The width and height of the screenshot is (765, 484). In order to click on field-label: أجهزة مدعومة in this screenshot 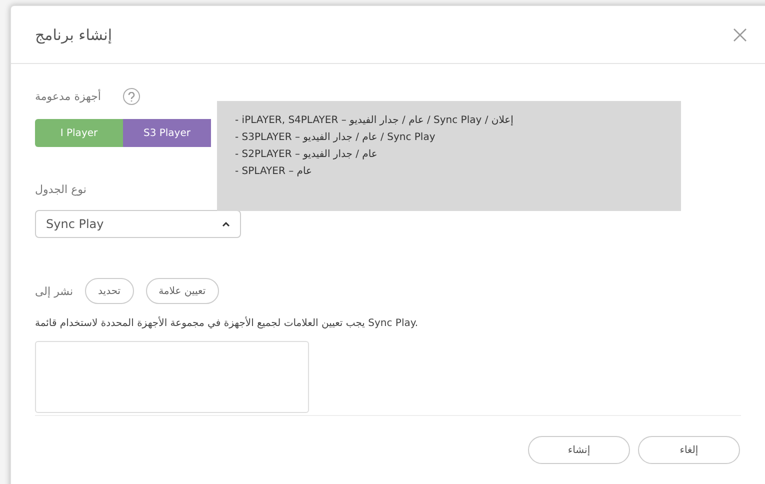, I will do `click(68, 96)`.